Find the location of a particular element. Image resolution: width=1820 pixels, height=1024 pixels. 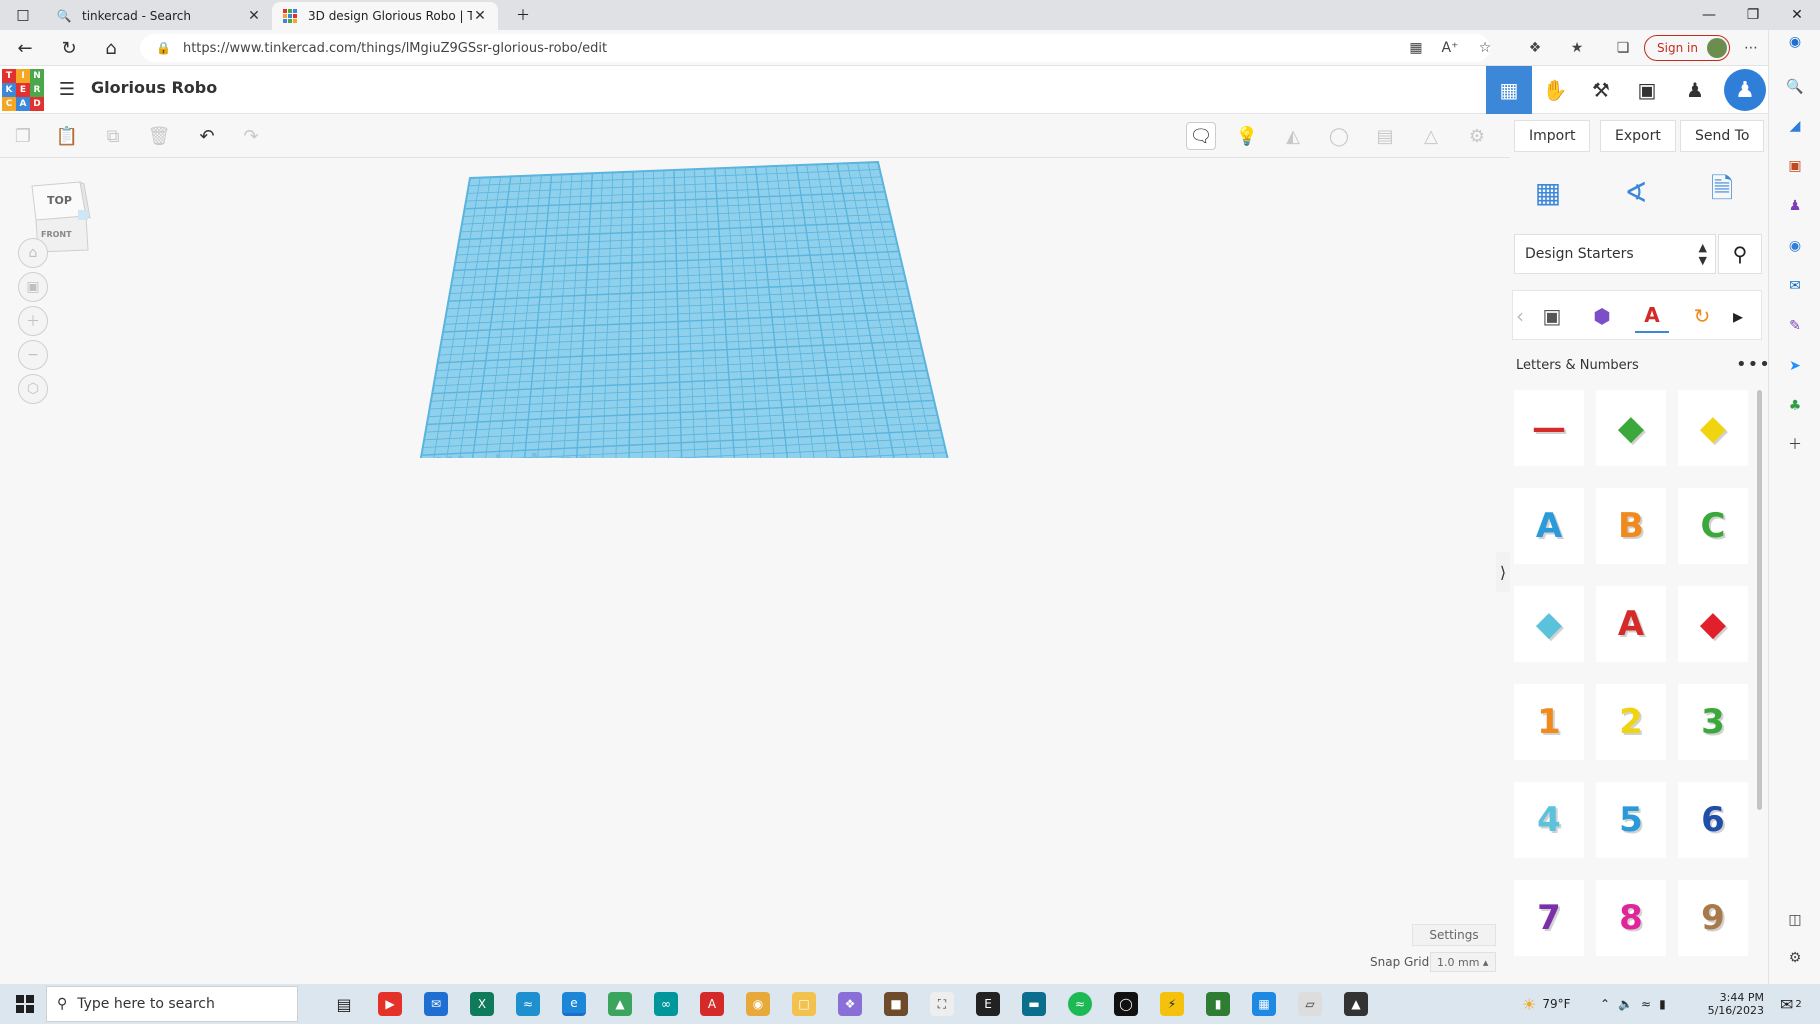

tab-actions-icon: □ is located at coordinates (23, 15).